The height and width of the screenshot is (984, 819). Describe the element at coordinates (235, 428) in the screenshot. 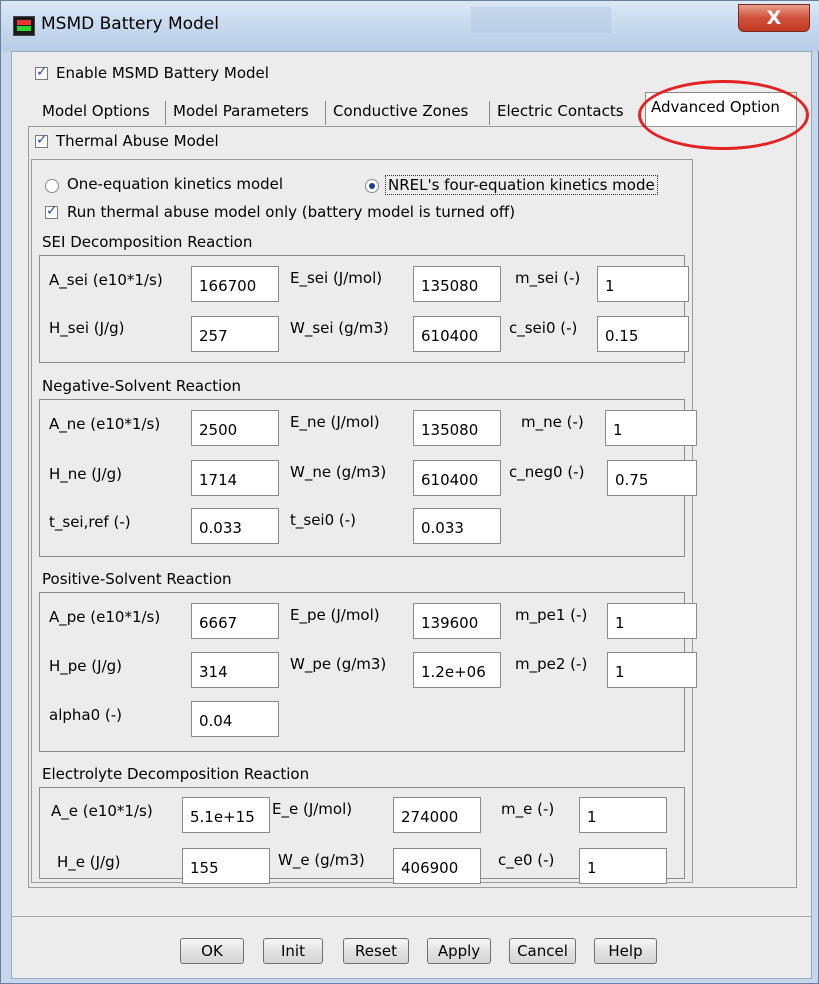

I see `a-ne-input: 2500` at that location.